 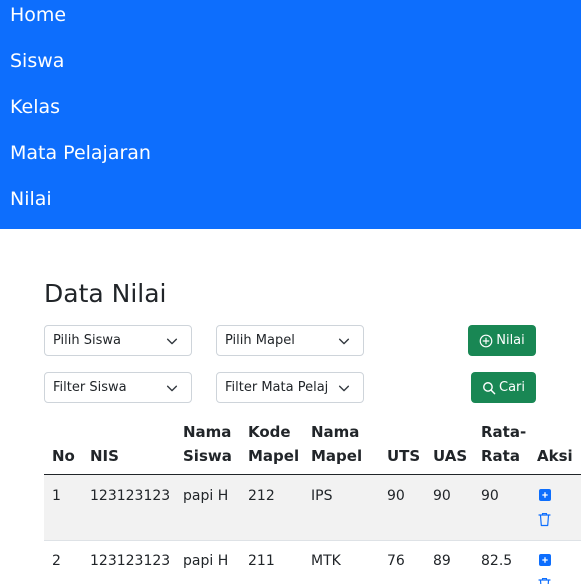 What do you see at coordinates (337, 456) in the screenshot?
I see `col-nama-mapel-line2: Mapel` at bounding box center [337, 456].